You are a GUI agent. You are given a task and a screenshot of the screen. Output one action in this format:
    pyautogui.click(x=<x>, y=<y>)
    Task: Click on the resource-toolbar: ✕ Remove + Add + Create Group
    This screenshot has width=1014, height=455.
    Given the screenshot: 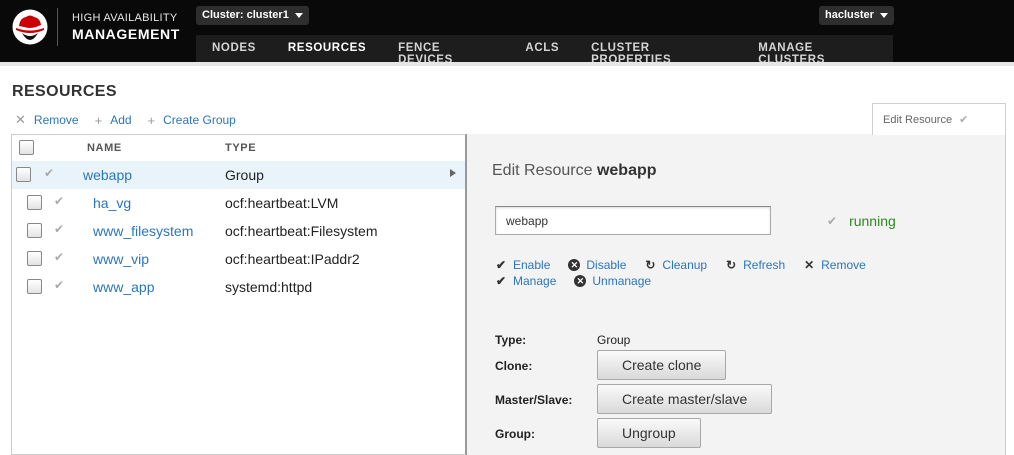 What is the action you would take?
    pyautogui.click(x=133, y=120)
    